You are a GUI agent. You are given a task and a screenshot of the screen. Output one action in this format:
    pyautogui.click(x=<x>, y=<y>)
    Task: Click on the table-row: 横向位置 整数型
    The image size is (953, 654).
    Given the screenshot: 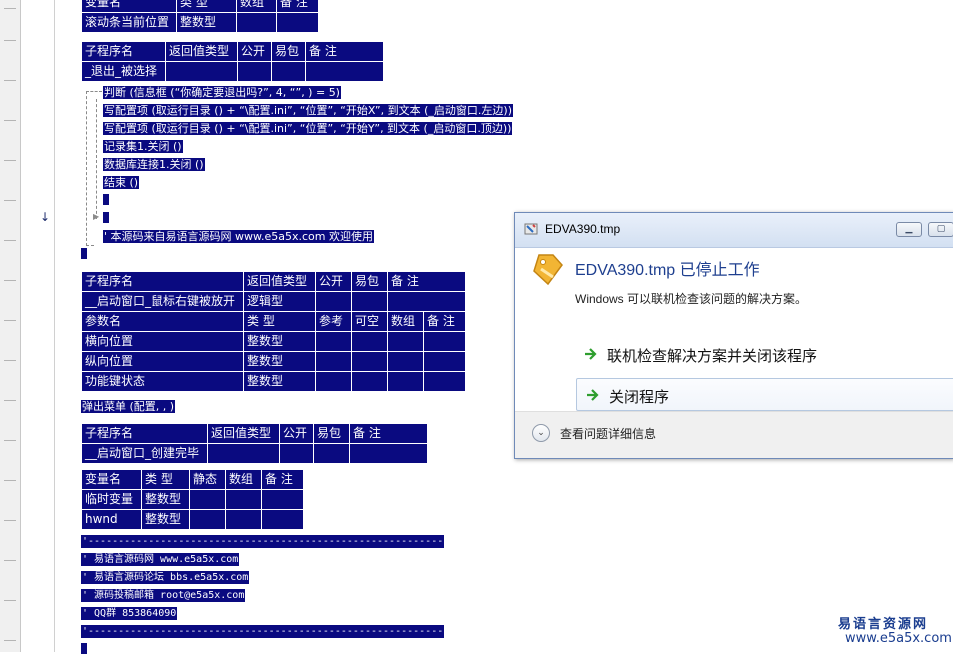 What is the action you would take?
    pyautogui.click(x=273, y=341)
    